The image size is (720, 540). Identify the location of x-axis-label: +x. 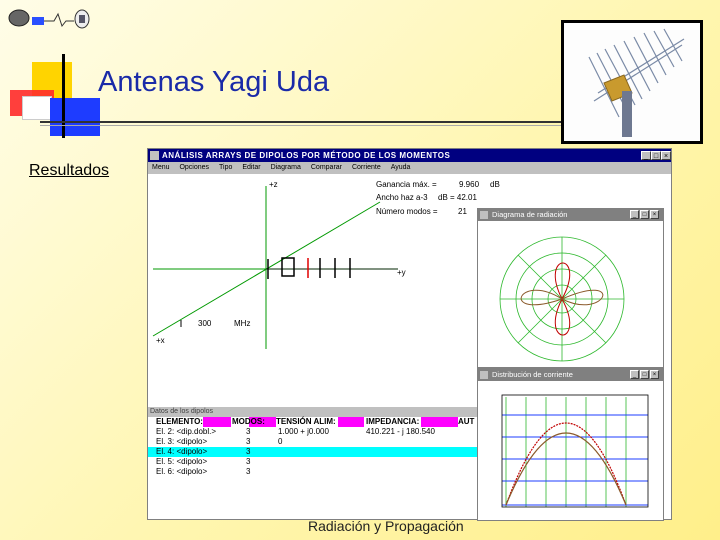
(160, 340).